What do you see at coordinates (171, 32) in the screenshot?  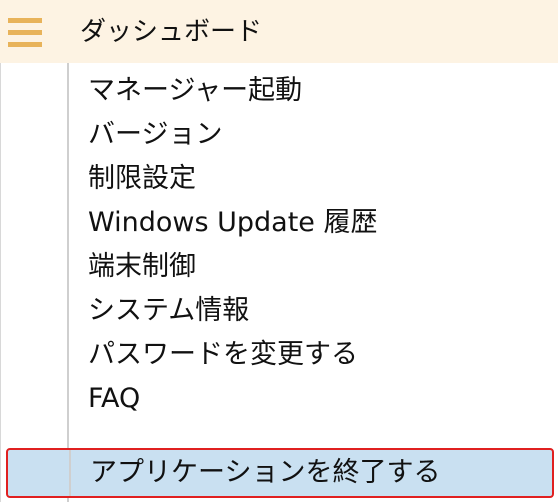 I see `dashboard-title: ダッシュボード` at bounding box center [171, 32].